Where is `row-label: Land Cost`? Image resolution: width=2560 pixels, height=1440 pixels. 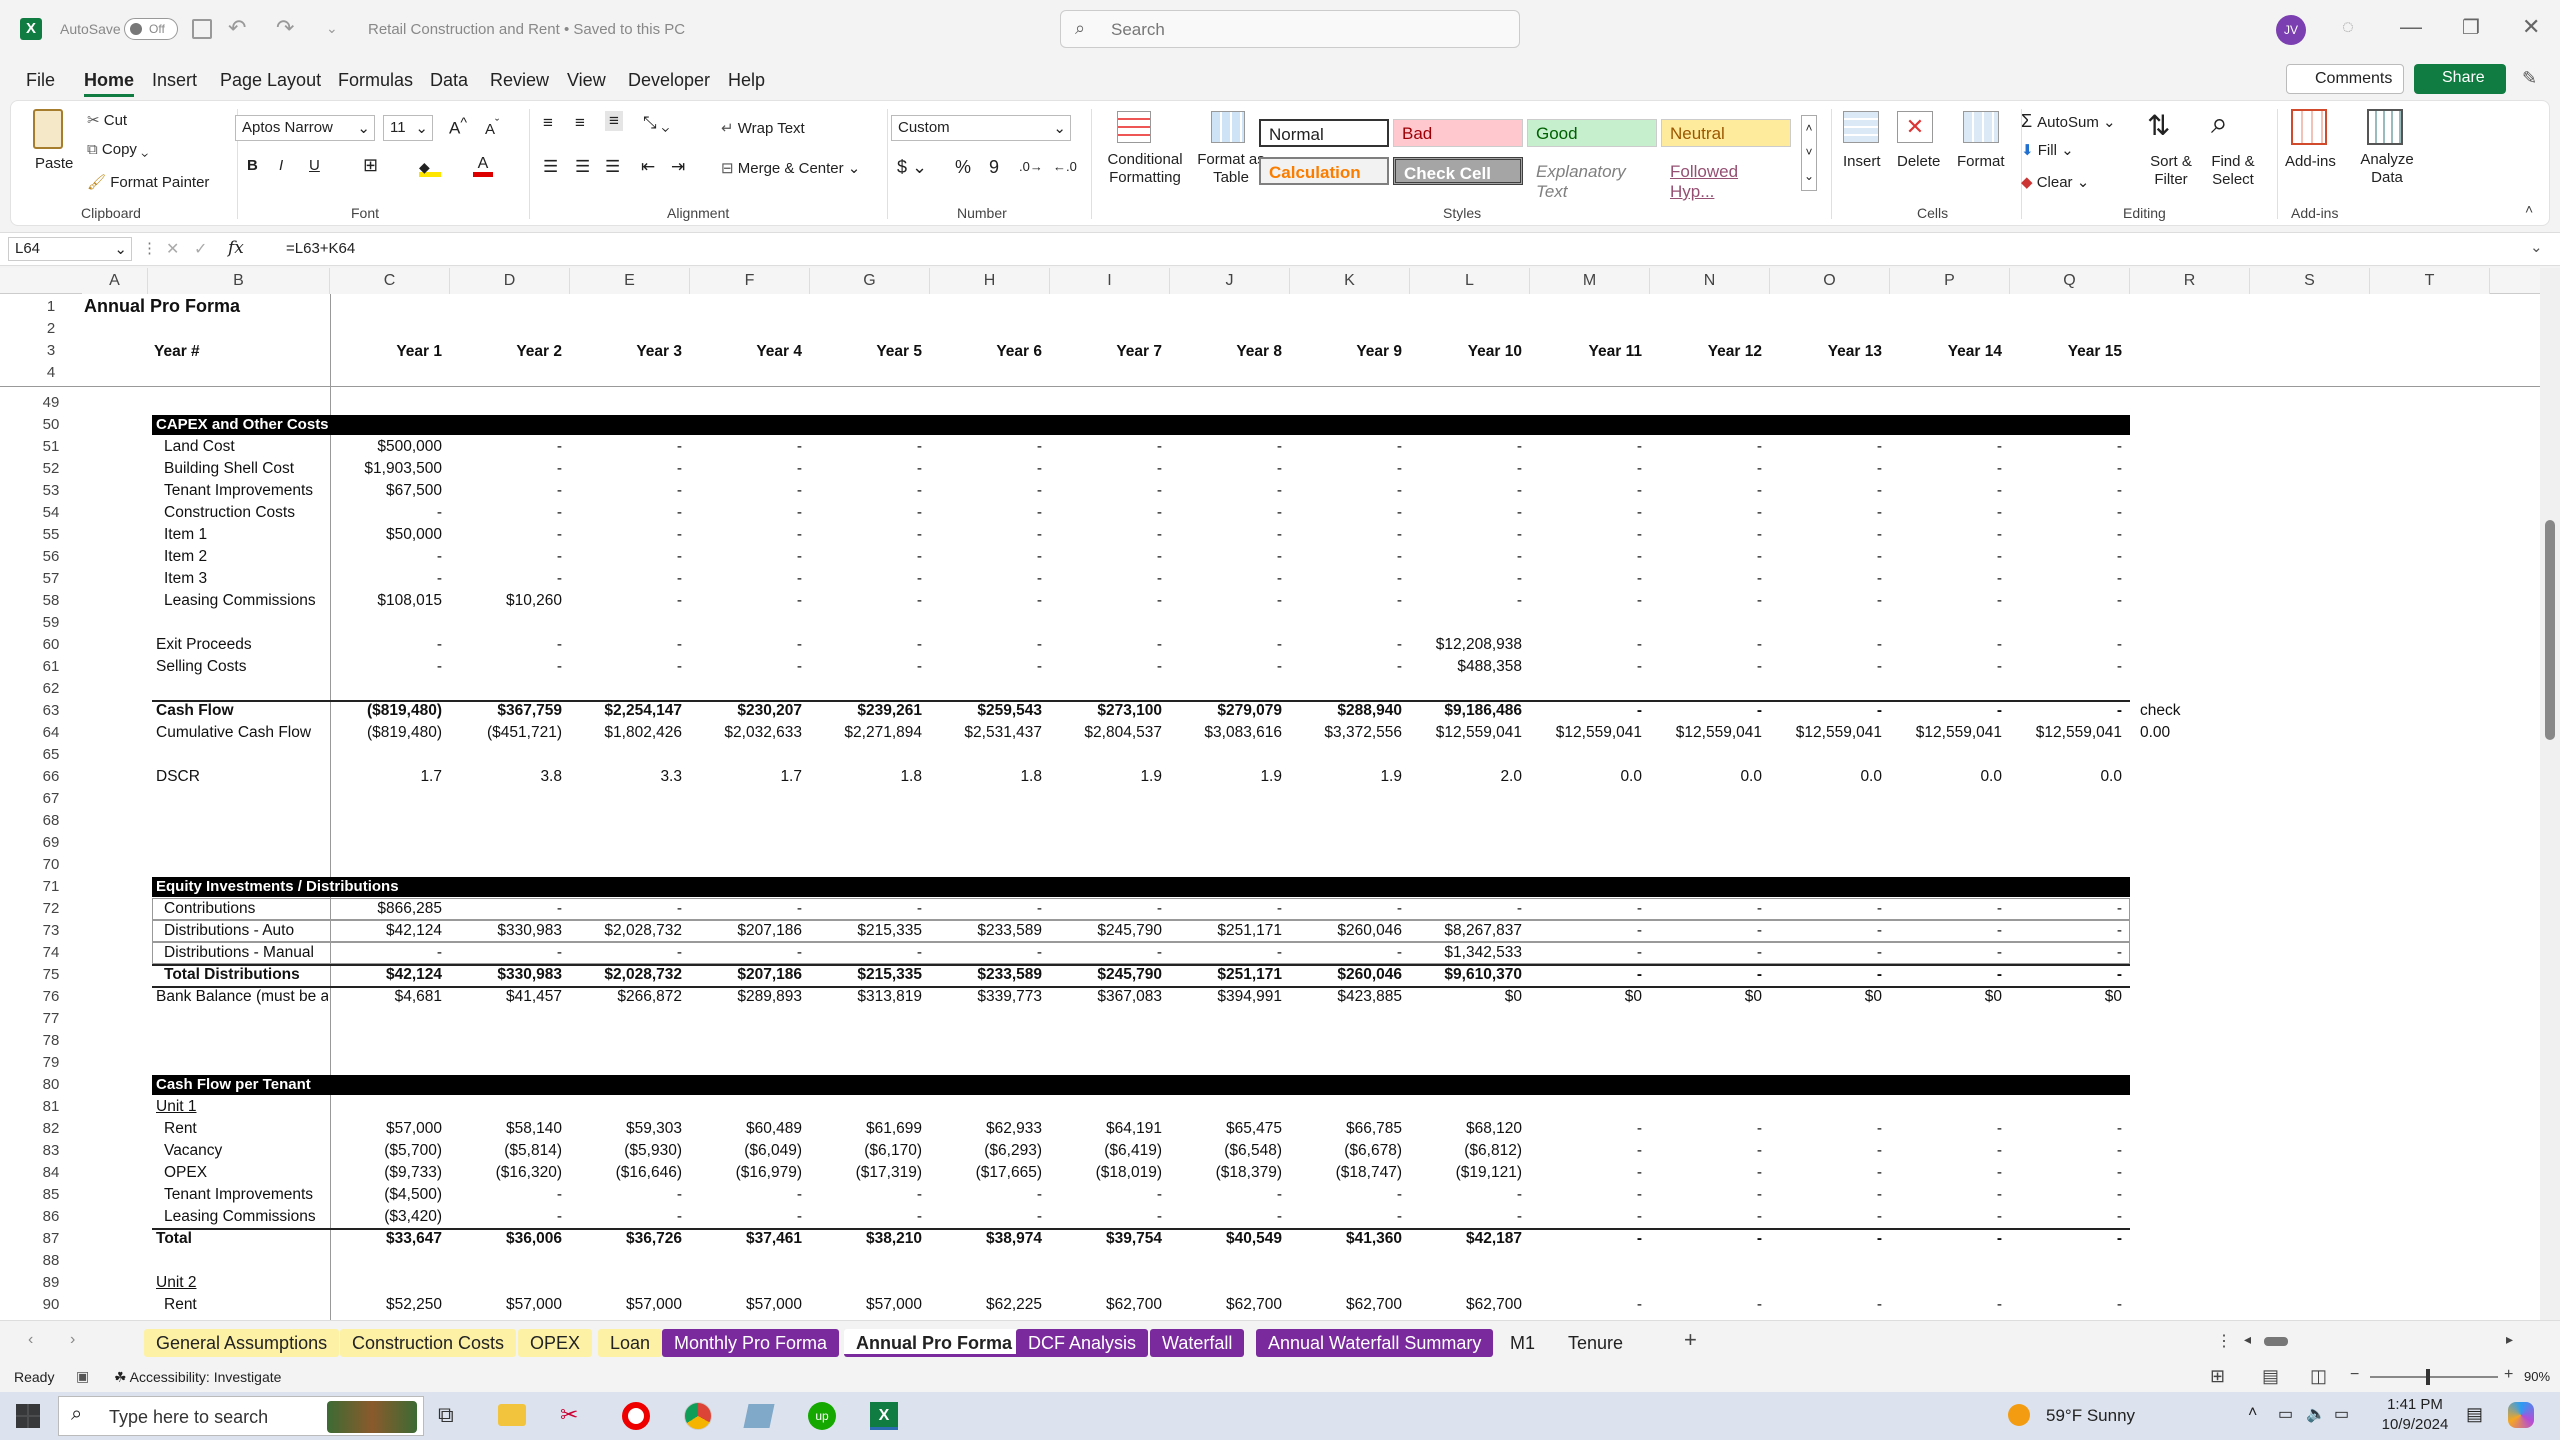 row-label: Land Cost is located at coordinates (246, 447).